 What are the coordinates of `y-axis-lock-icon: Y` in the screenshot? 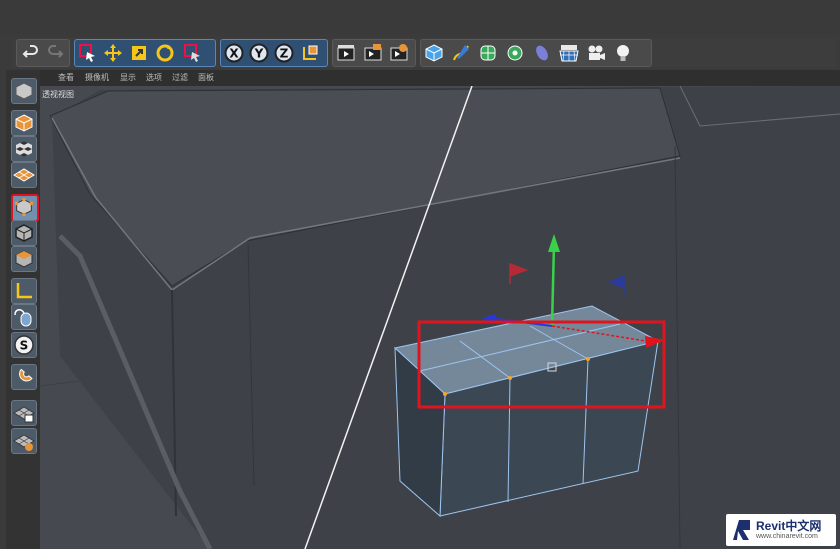 It's located at (259, 53).